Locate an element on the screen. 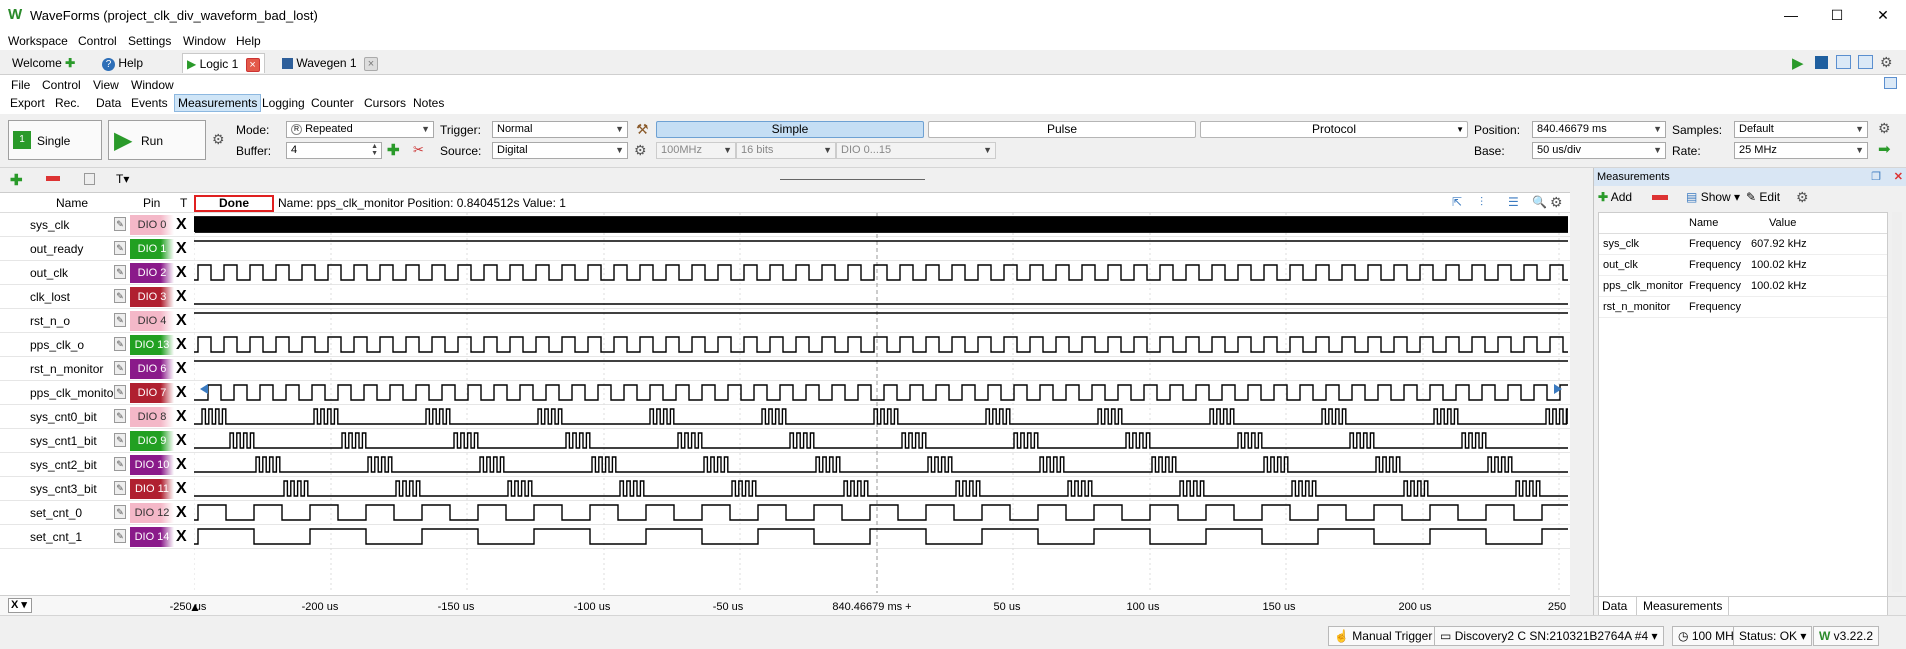  base-select: 50 us/div ▼ is located at coordinates (1599, 150).